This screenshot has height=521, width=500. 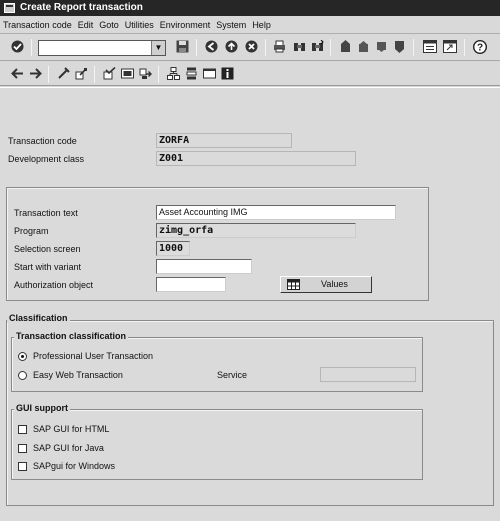 I want to click on back-icon, so click(x=211, y=46).